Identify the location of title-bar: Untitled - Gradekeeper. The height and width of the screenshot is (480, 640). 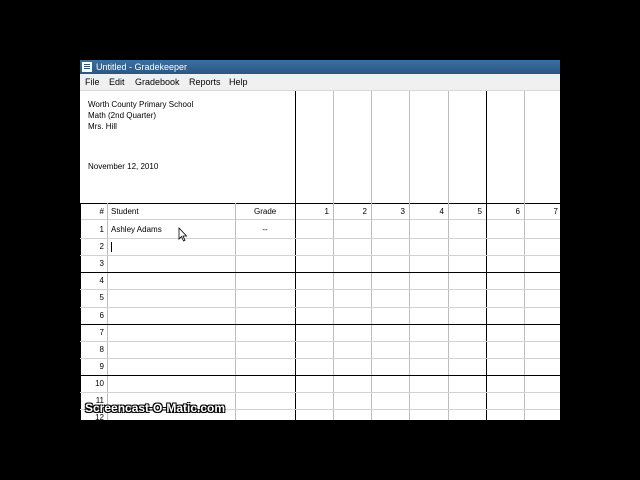
(320, 67).